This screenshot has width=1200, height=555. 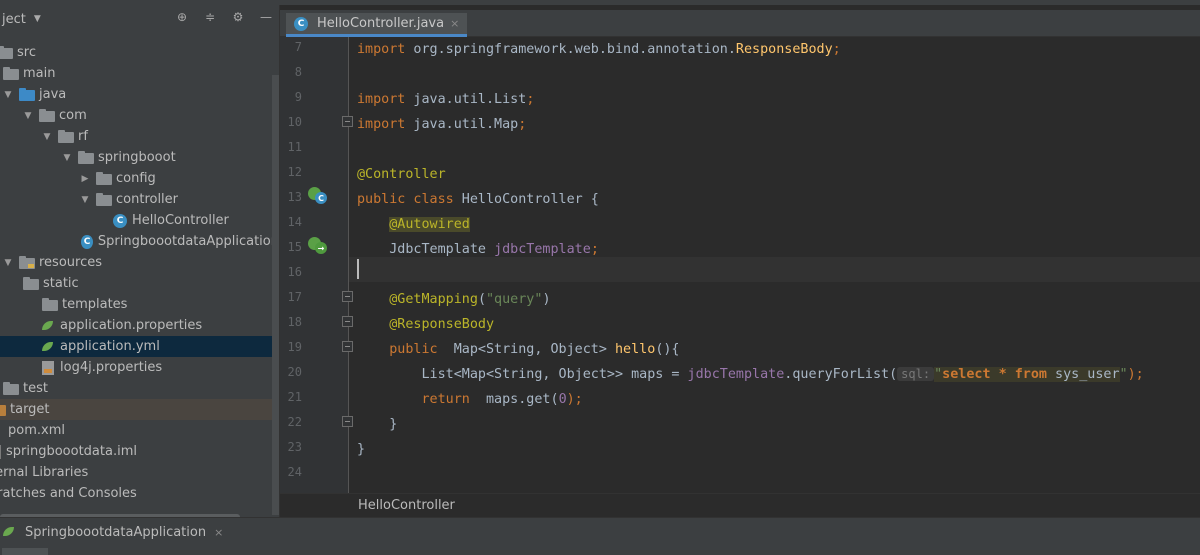 I want to click on tree-item: target, so click(x=139, y=409).